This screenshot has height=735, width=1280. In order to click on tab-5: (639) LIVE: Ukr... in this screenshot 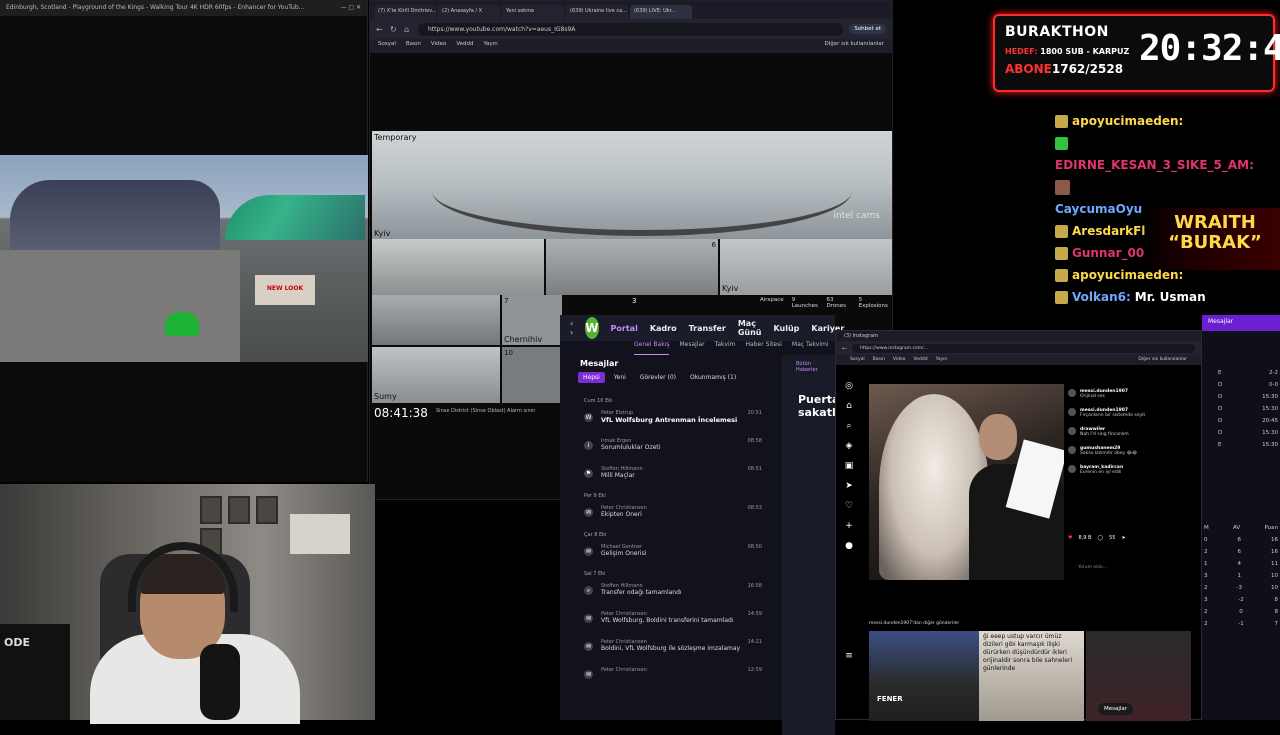, I will do `click(661, 12)`.